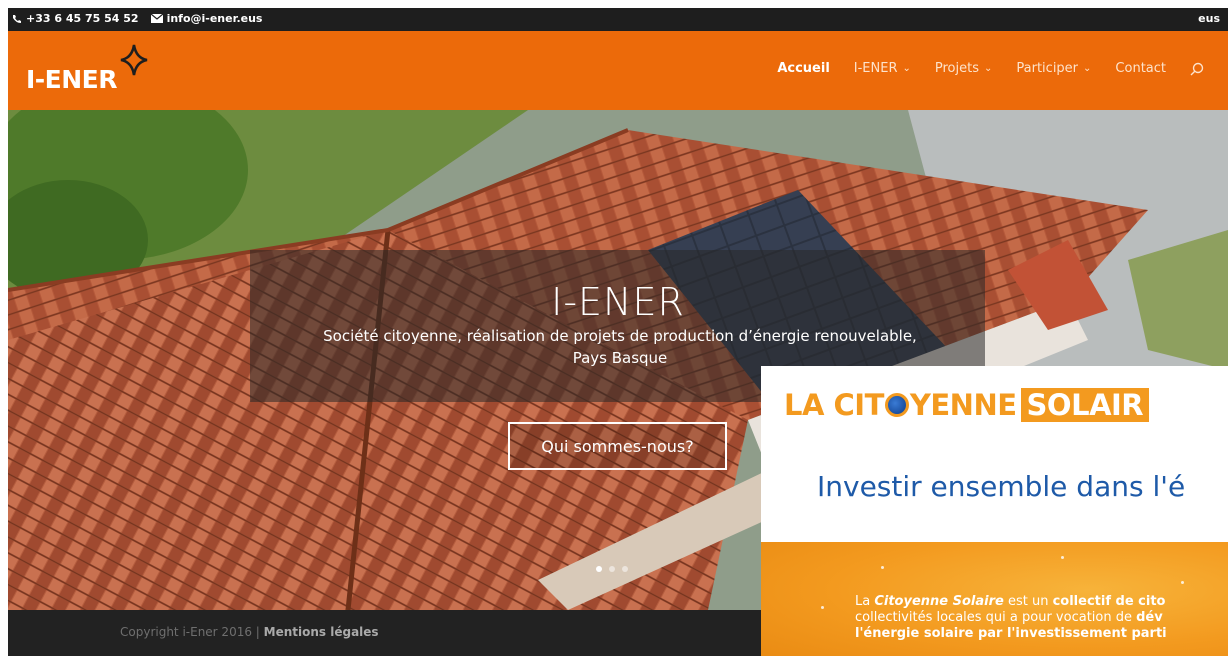 Image resolution: width=1228 pixels, height=656 pixels. What do you see at coordinates (82, 18) in the screenshot?
I see `phone-number: +33 6 45 75 54 52` at bounding box center [82, 18].